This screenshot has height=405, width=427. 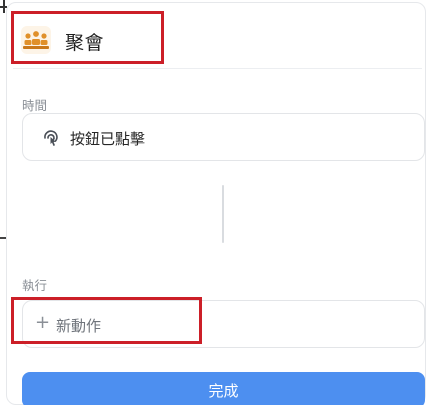 What do you see at coordinates (223, 388) in the screenshot?
I see `done-button: 完成` at bounding box center [223, 388].